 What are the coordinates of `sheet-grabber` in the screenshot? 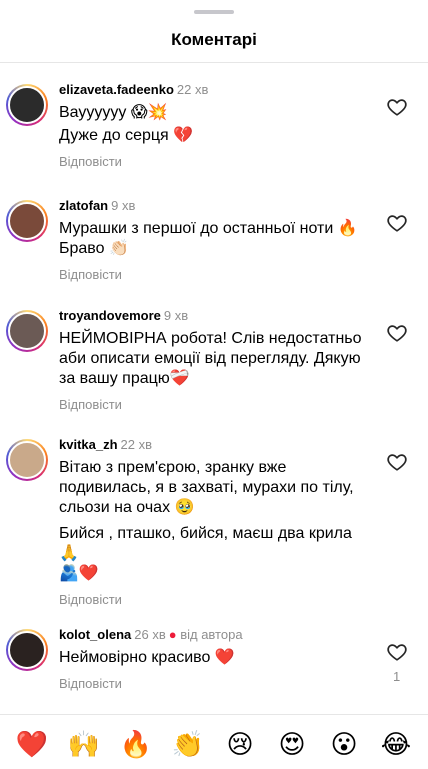 It's located at (214, 12).